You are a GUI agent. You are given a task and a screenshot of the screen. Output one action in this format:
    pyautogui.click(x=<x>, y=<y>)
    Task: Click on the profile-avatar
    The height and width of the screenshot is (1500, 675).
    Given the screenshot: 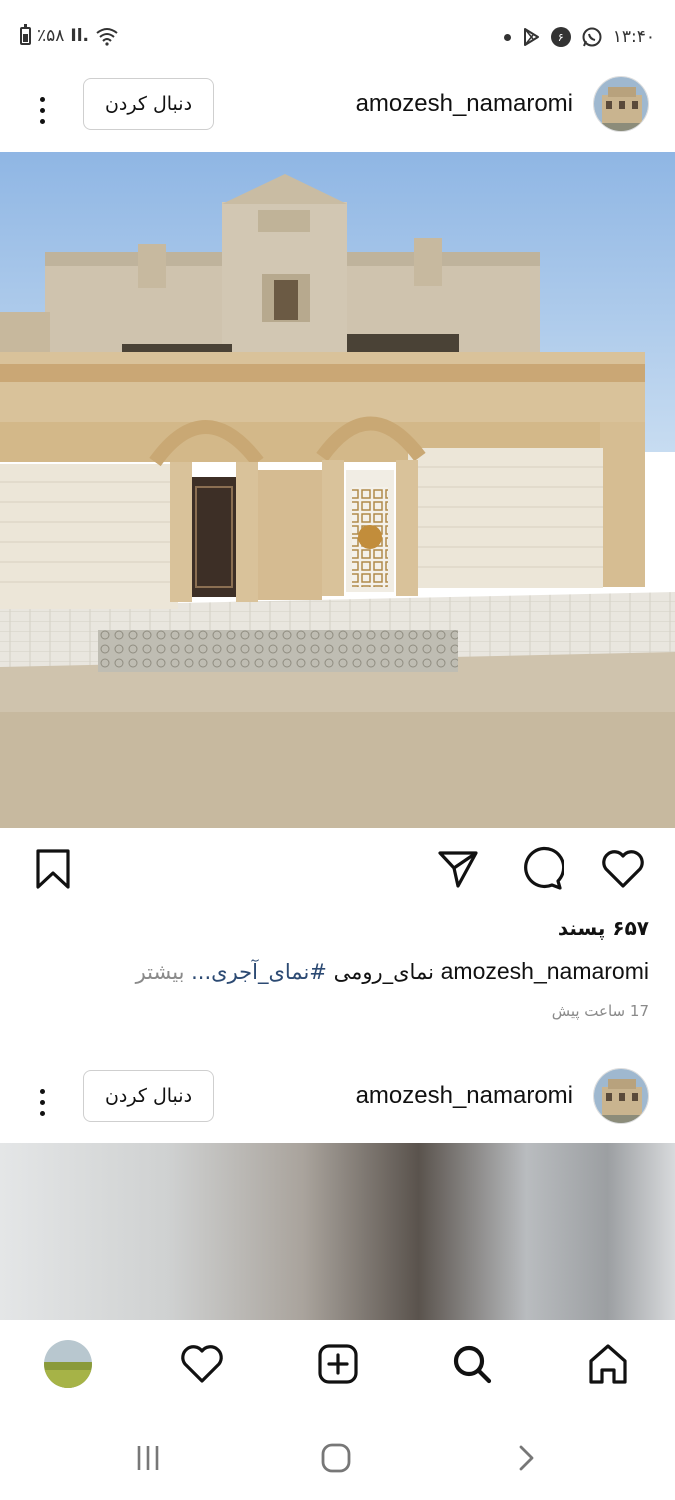 What is the action you would take?
    pyautogui.click(x=68, y=1364)
    